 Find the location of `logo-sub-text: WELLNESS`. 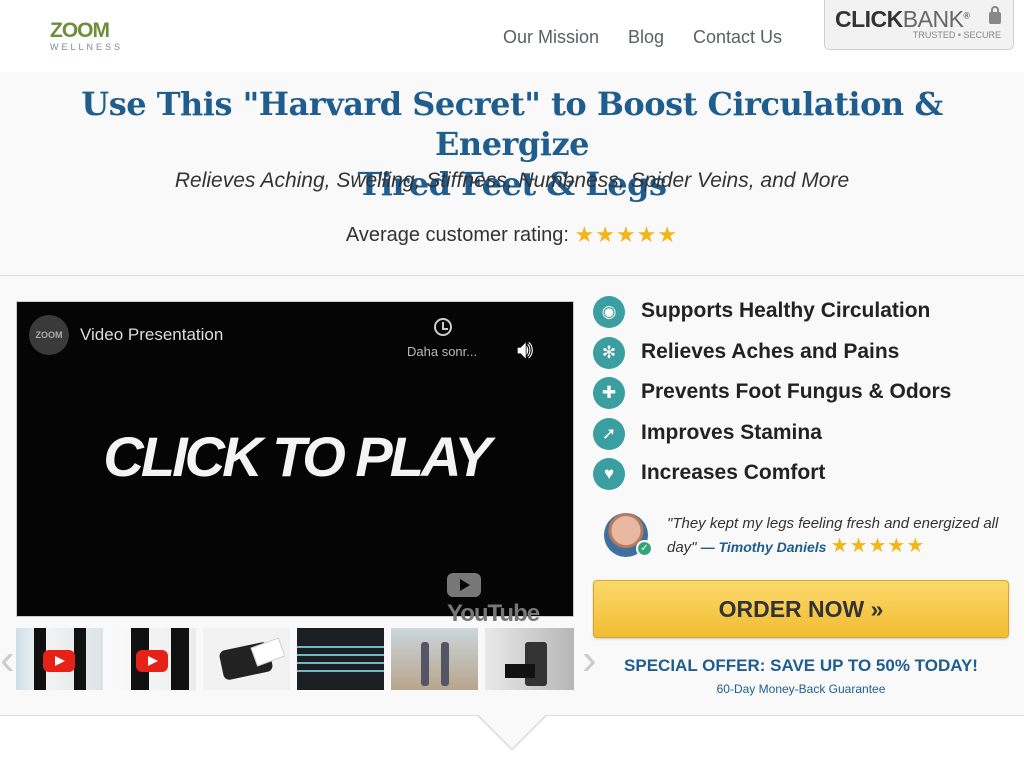

logo-sub-text: WELLNESS is located at coordinates (87, 47).